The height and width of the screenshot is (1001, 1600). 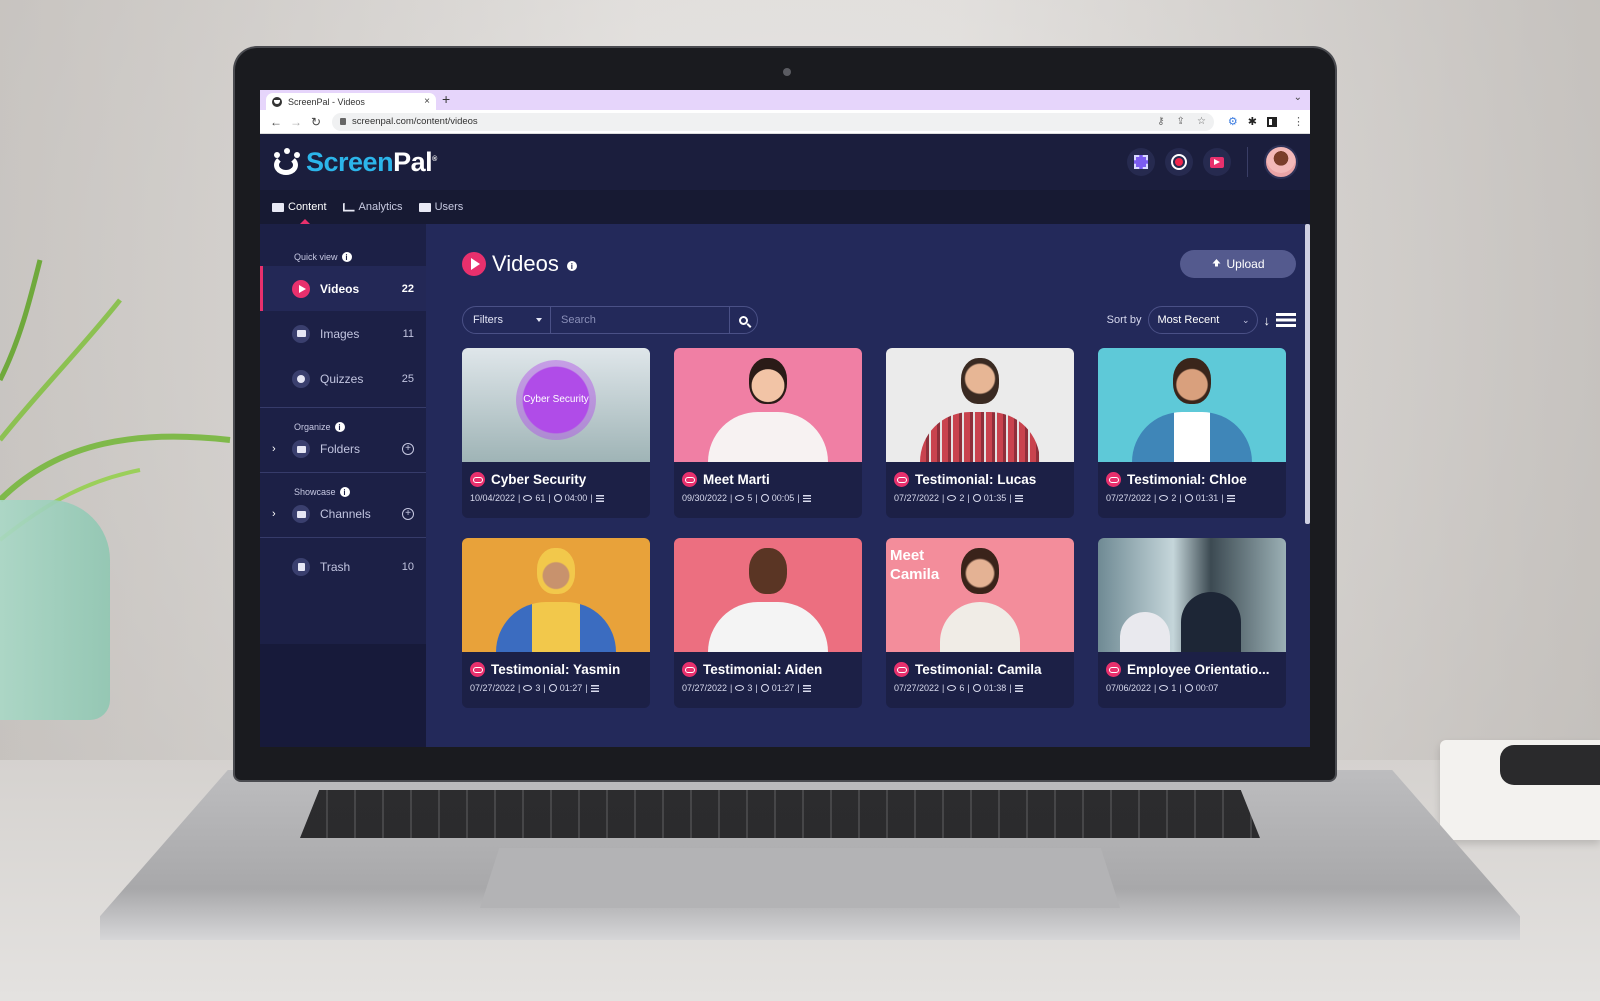 I want to click on quizzes-count: 25, so click(x=407, y=378).